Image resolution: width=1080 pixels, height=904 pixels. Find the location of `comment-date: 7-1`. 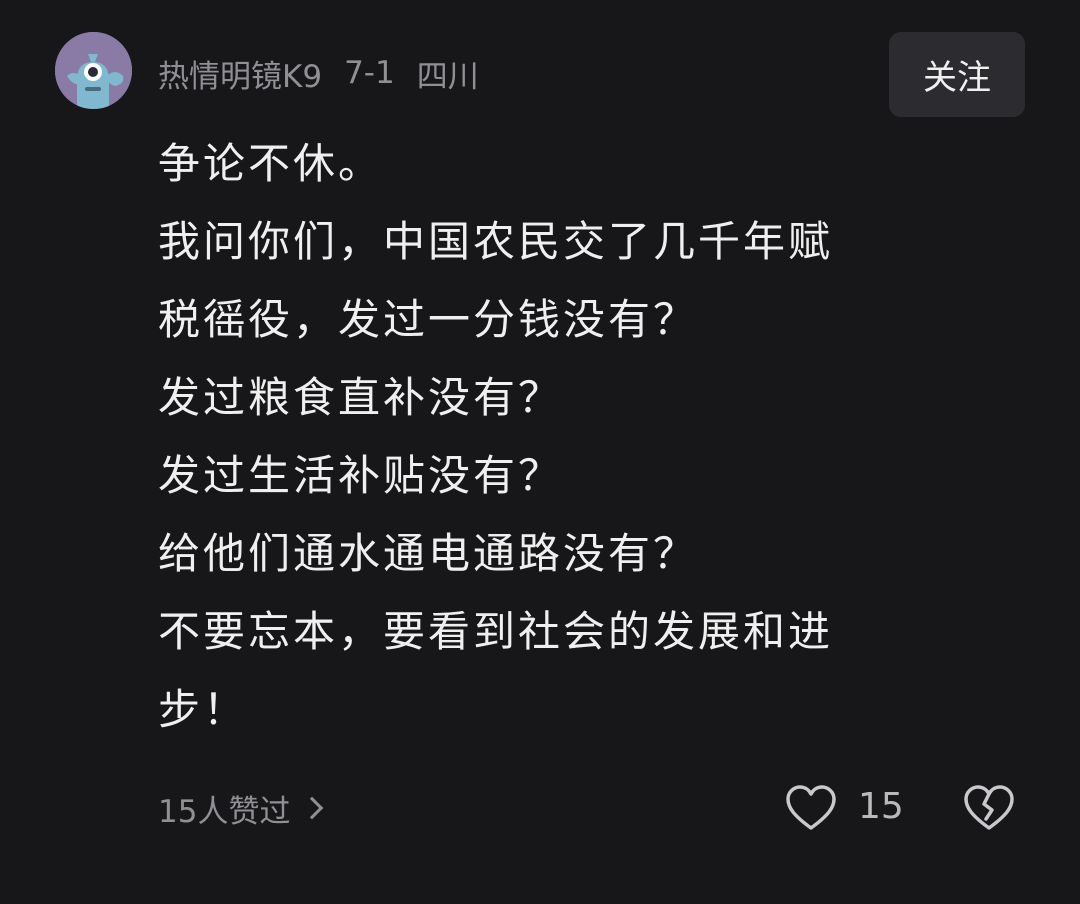

comment-date: 7-1 is located at coordinates (369, 73).